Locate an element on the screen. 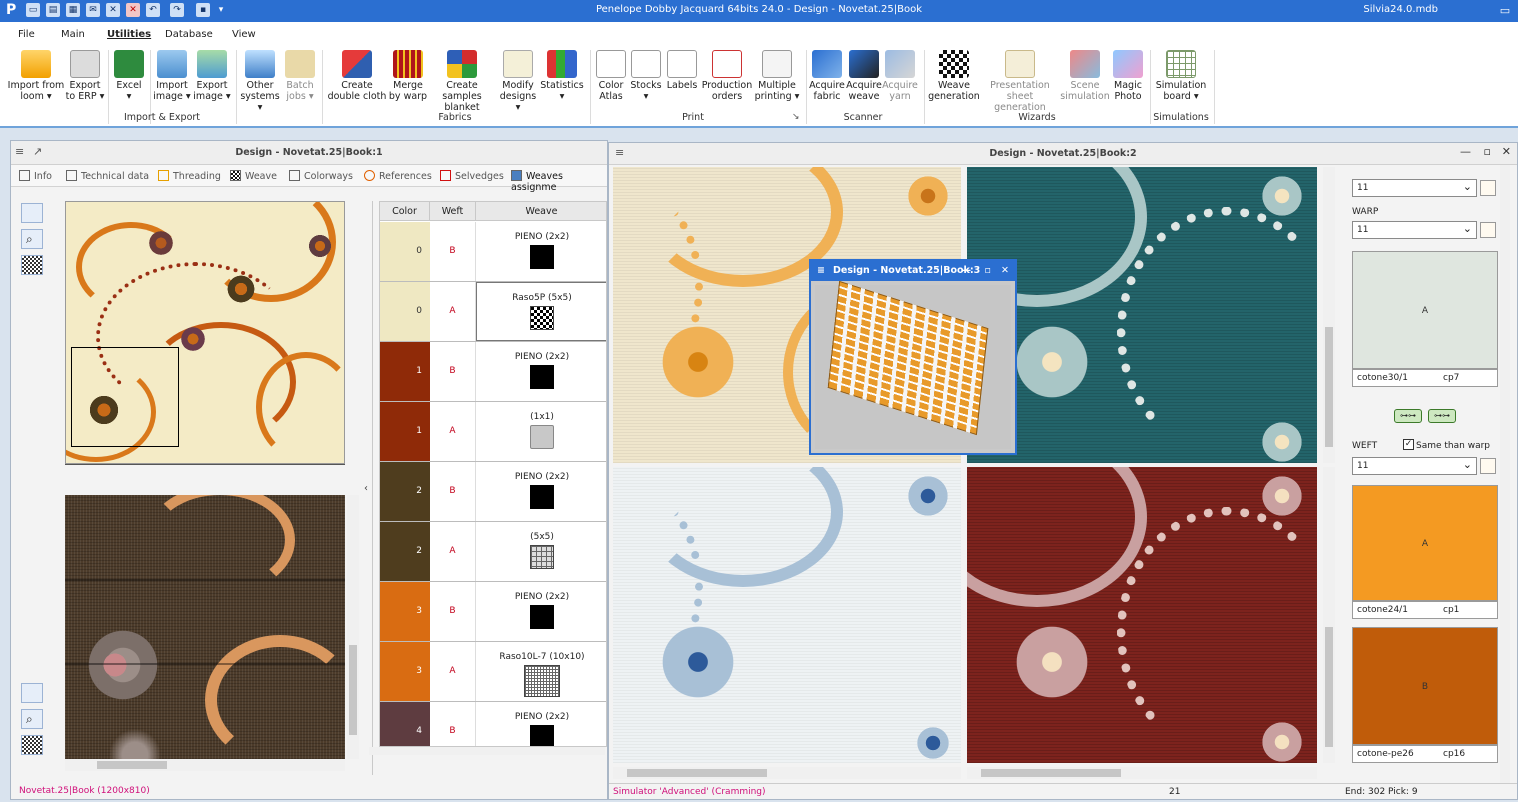 Image resolution: width=1518 pixels, height=802 pixels. create-double-cloth-button: Create double cloth is located at coordinates (357, 81).